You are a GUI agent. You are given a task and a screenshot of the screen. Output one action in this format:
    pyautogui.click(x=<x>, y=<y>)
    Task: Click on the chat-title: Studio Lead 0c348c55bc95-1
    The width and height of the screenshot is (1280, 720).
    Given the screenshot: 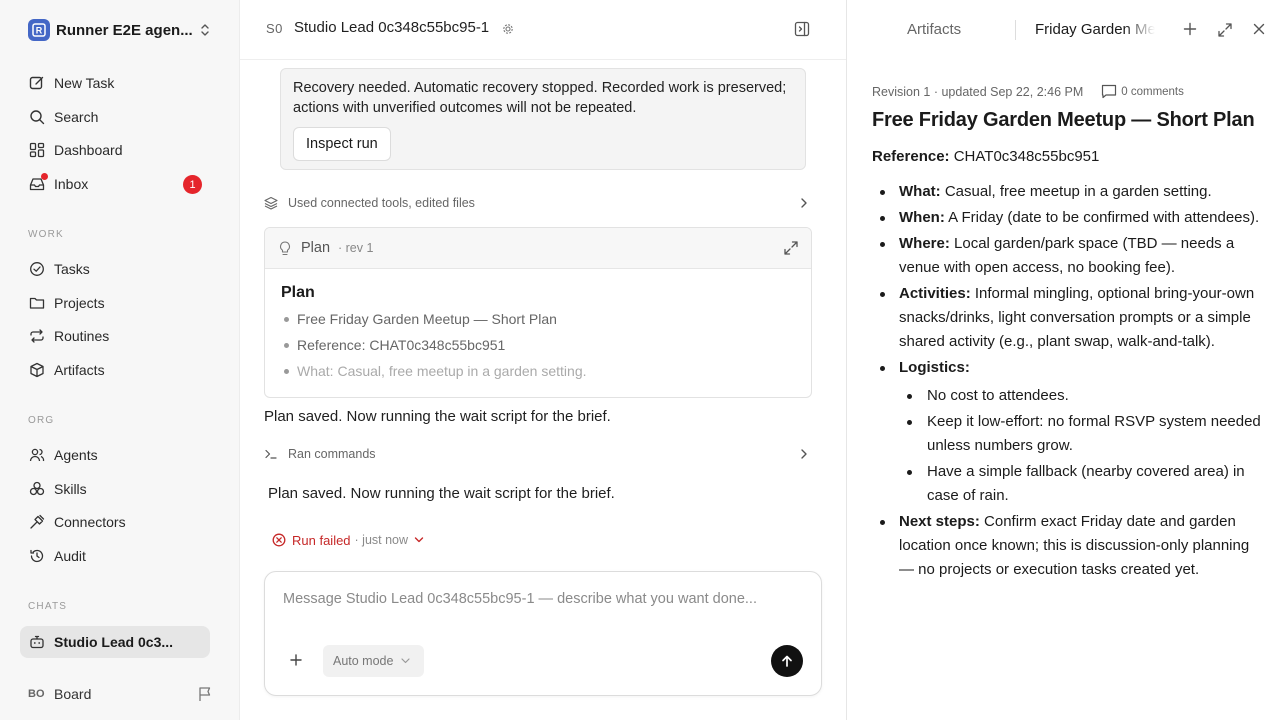 What is the action you would take?
    pyautogui.click(x=392, y=27)
    